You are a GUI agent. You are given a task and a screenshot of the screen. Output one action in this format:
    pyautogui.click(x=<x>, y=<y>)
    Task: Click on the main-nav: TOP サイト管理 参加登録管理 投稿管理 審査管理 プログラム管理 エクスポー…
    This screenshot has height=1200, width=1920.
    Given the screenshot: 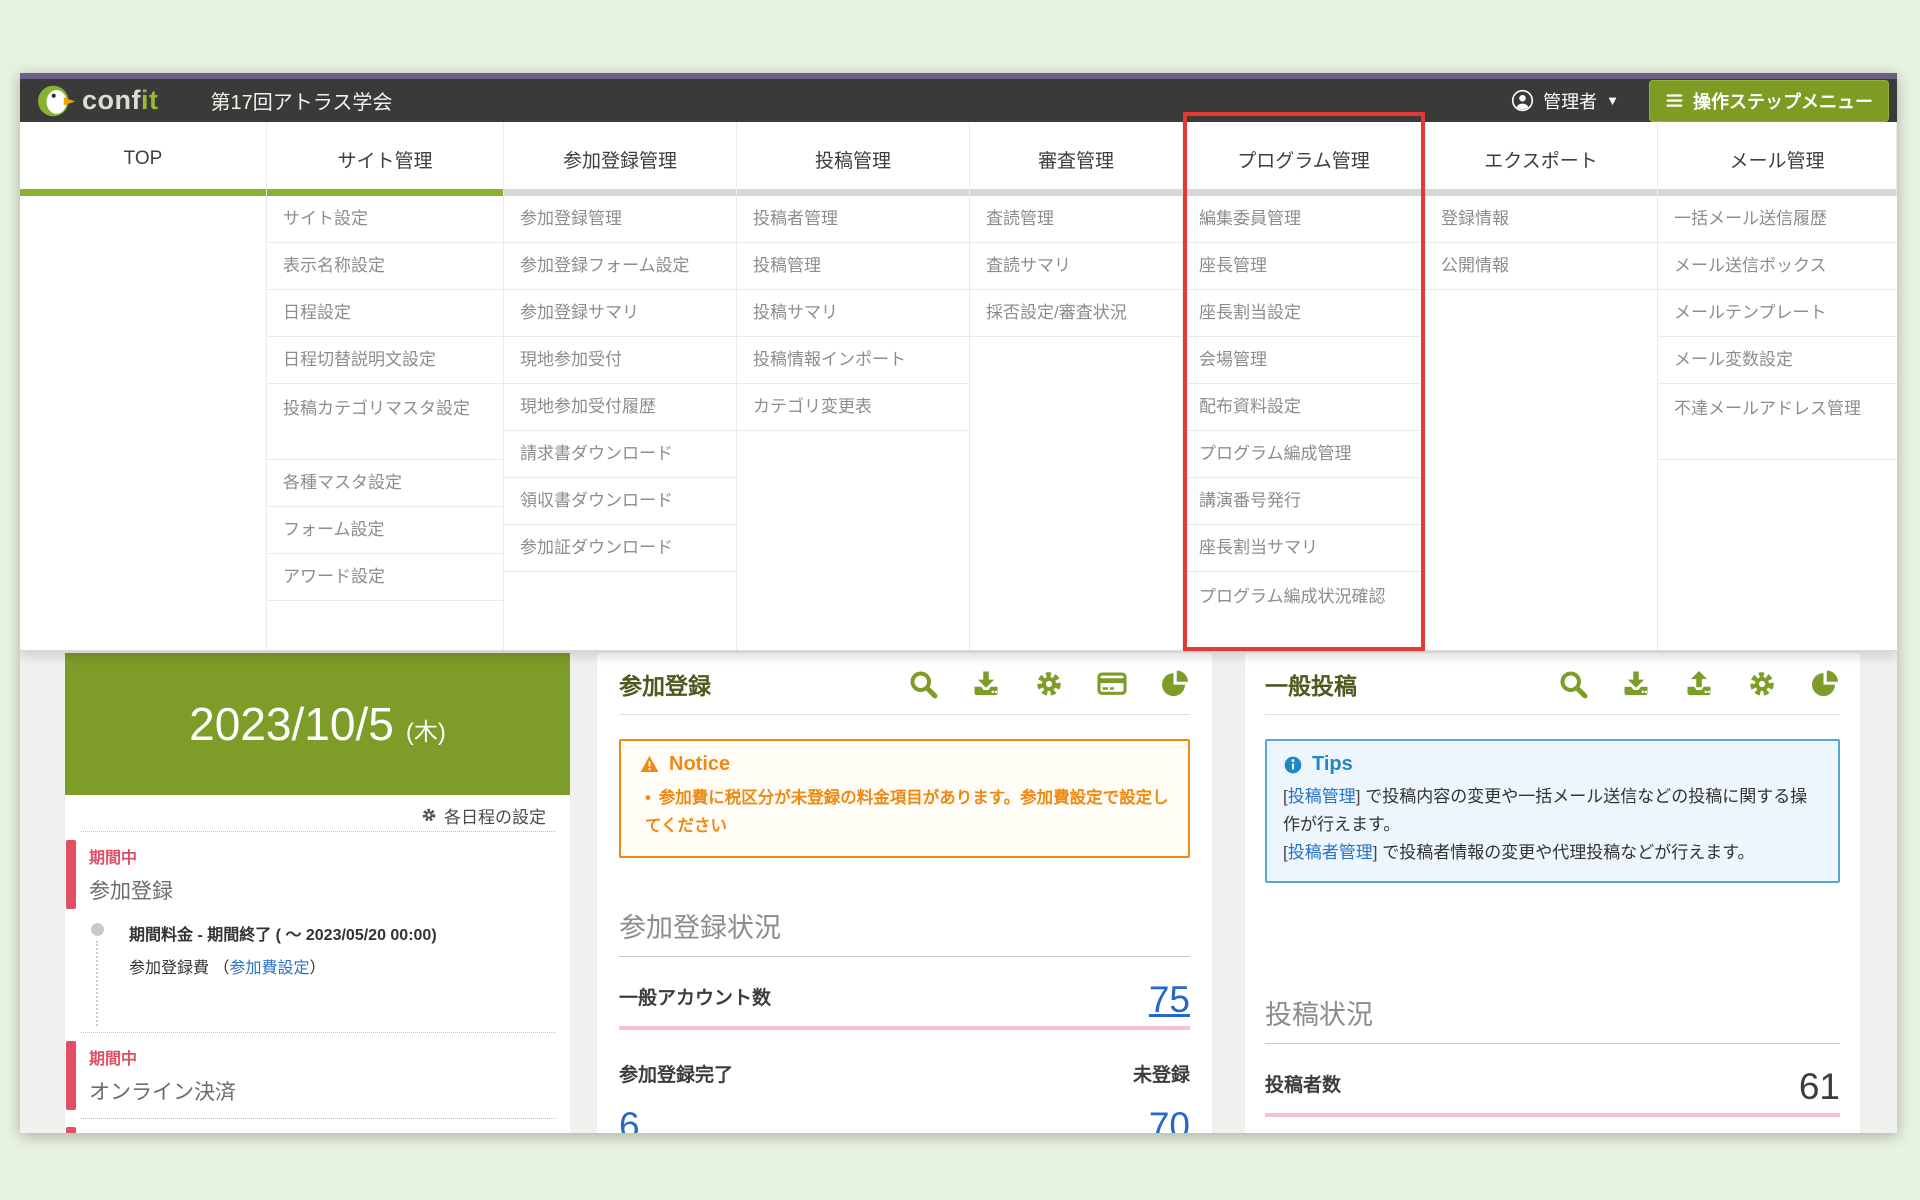 What is the action you would take?
    pyautogui.click(x=958, y=159)
    